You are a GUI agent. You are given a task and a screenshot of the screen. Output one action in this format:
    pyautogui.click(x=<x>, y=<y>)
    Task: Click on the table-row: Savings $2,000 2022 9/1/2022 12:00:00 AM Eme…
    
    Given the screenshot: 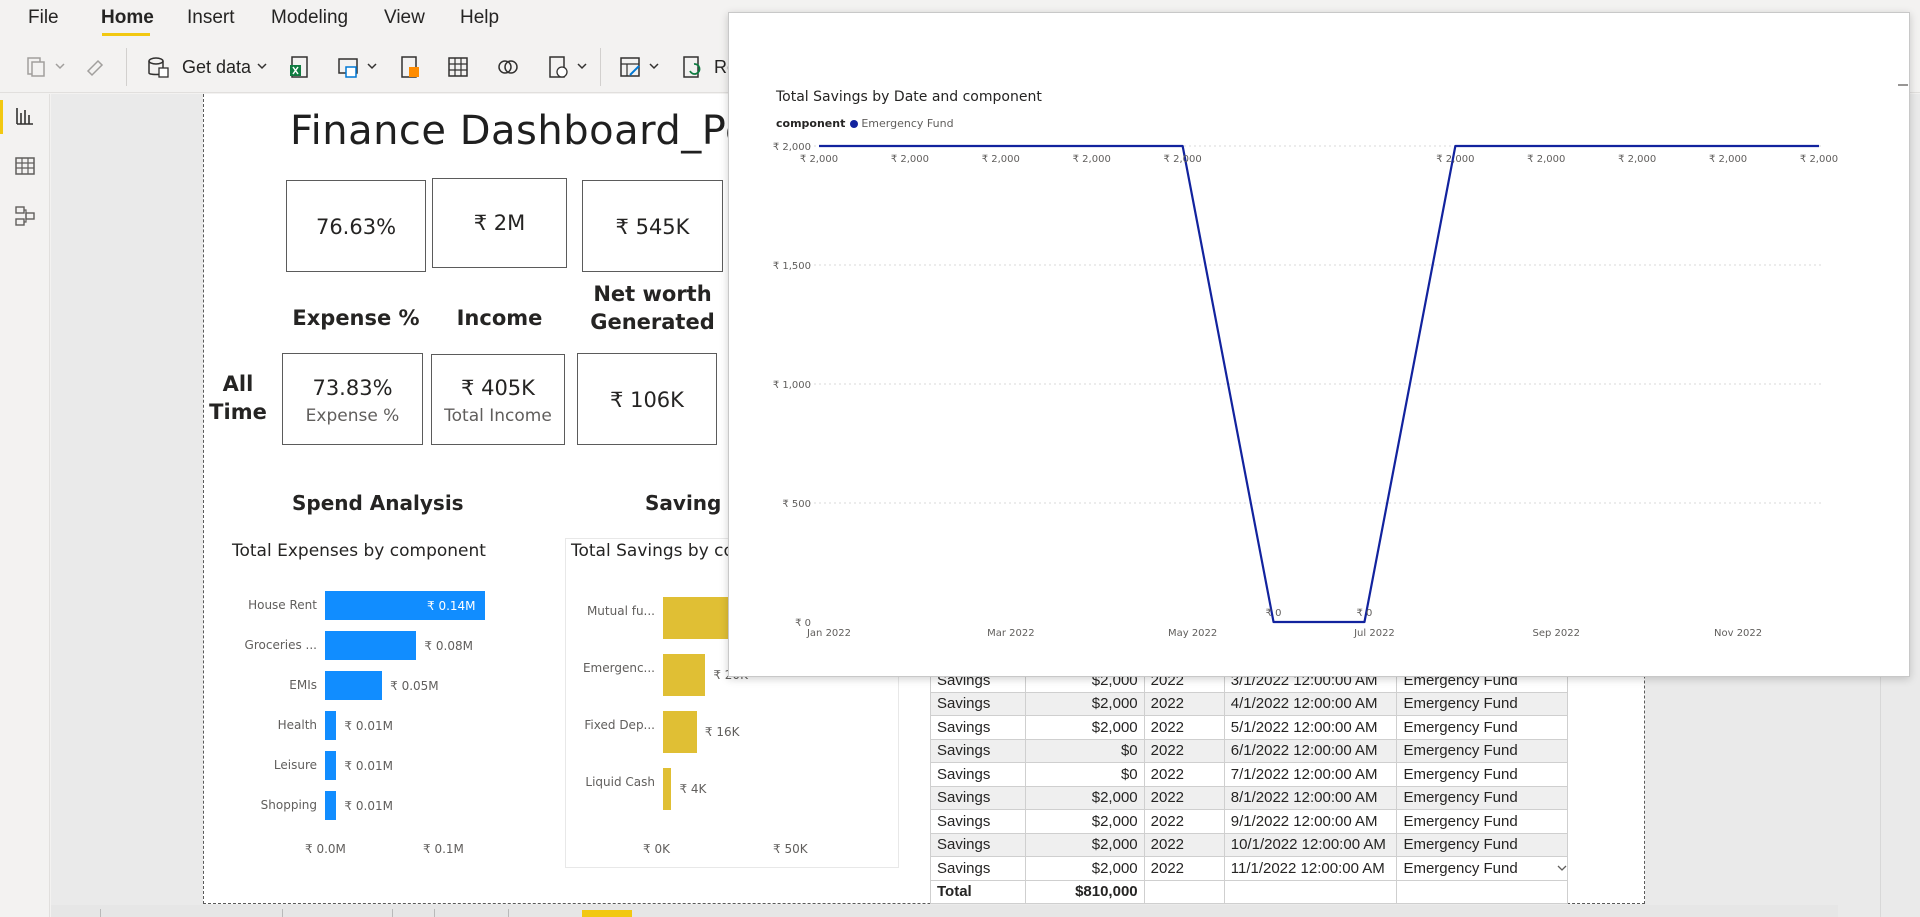 What is the action you would take?
    pyautogui.click(x=1249, y=821)
    